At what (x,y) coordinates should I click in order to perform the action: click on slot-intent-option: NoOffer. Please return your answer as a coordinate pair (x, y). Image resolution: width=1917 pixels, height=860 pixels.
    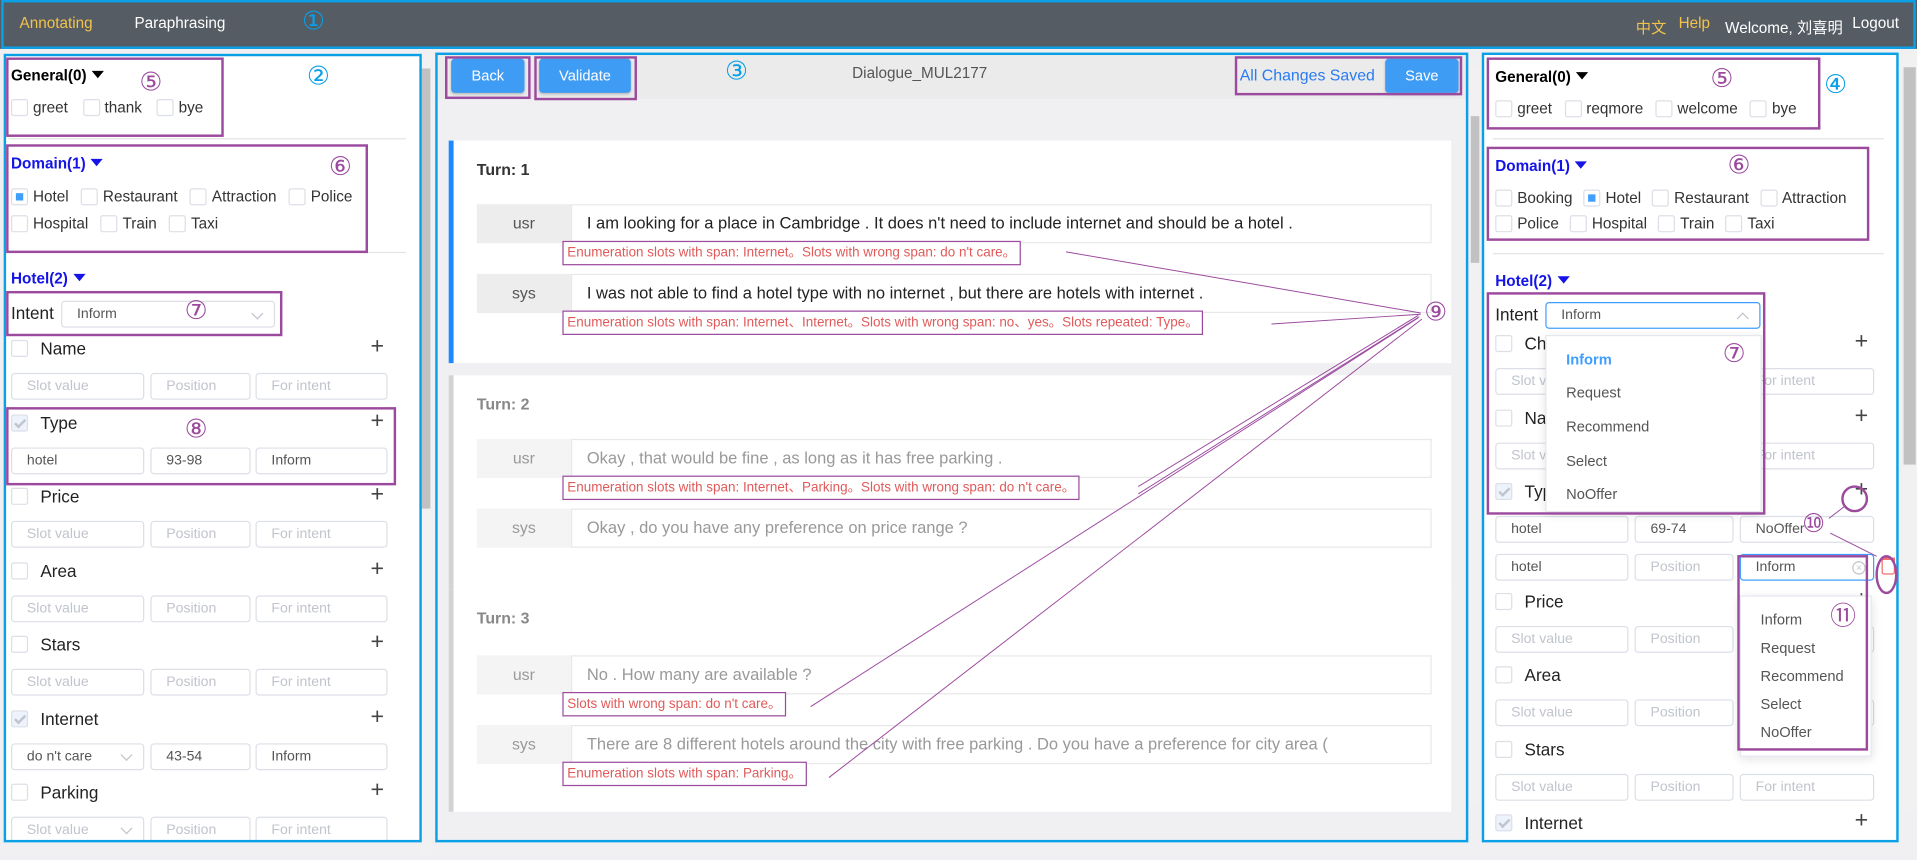
    Looking at the image, I should click on (1786, 732).